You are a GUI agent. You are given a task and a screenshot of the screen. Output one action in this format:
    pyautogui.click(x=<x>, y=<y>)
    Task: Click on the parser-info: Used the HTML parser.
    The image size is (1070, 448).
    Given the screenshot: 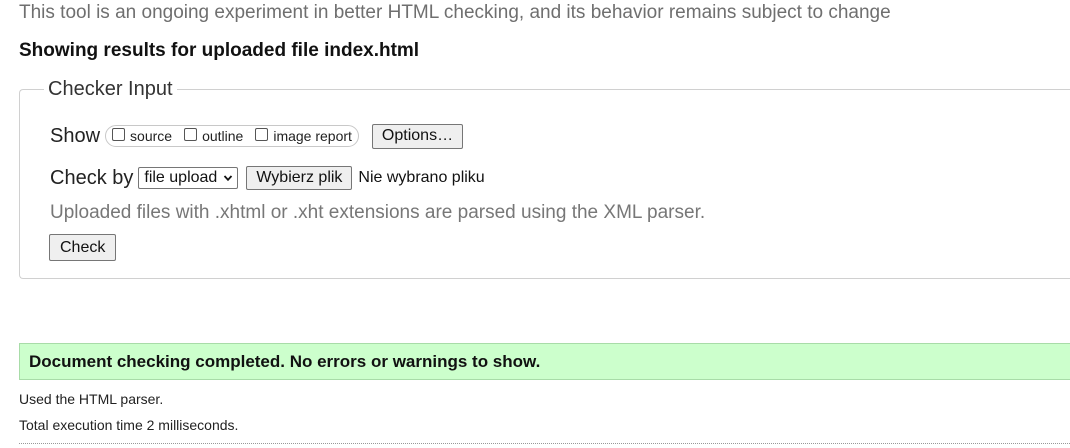 What is the action you would take?
    pyautogui.click(x=91, y=399)
    